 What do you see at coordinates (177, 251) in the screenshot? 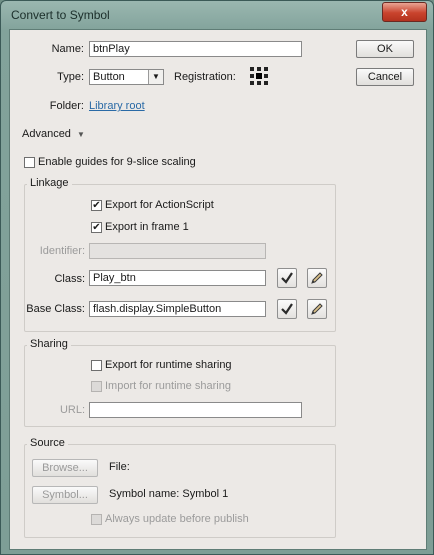
I see `identifier-input` at bounding box center [177, 251].